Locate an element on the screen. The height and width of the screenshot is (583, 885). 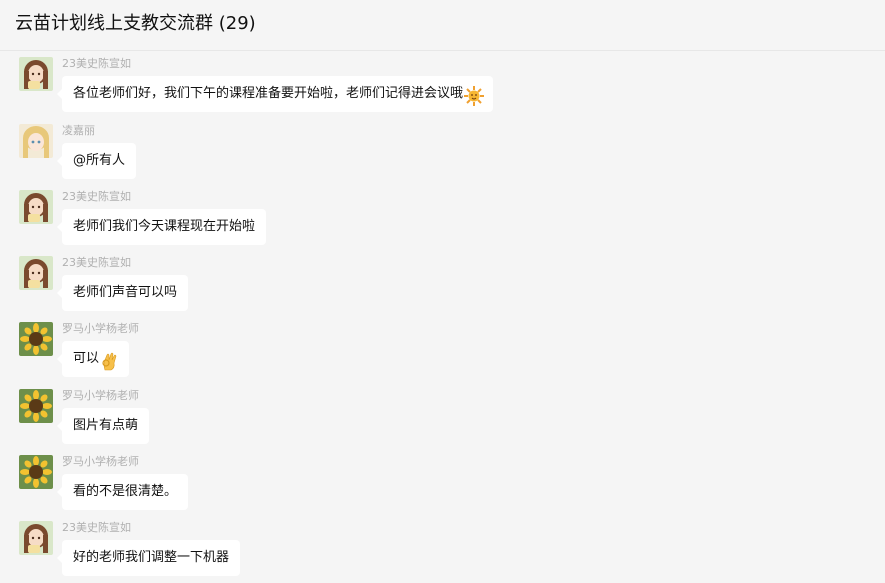
message-text: 好的老师我们调整一下机器 is located at coordinates (151, 557).